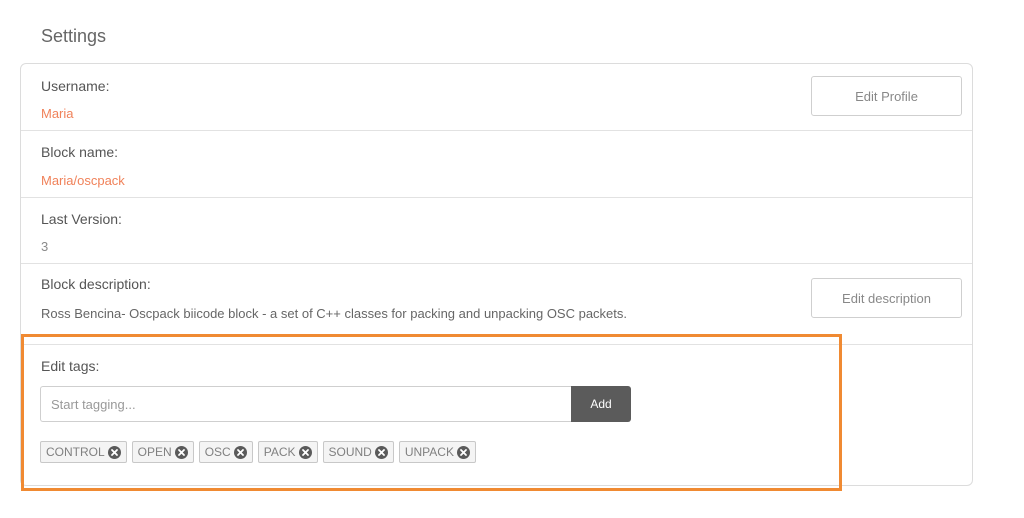 The height and width of the screenshot is (518, 1024). I want to click on tag-item: OPEN, so click(162, 452).